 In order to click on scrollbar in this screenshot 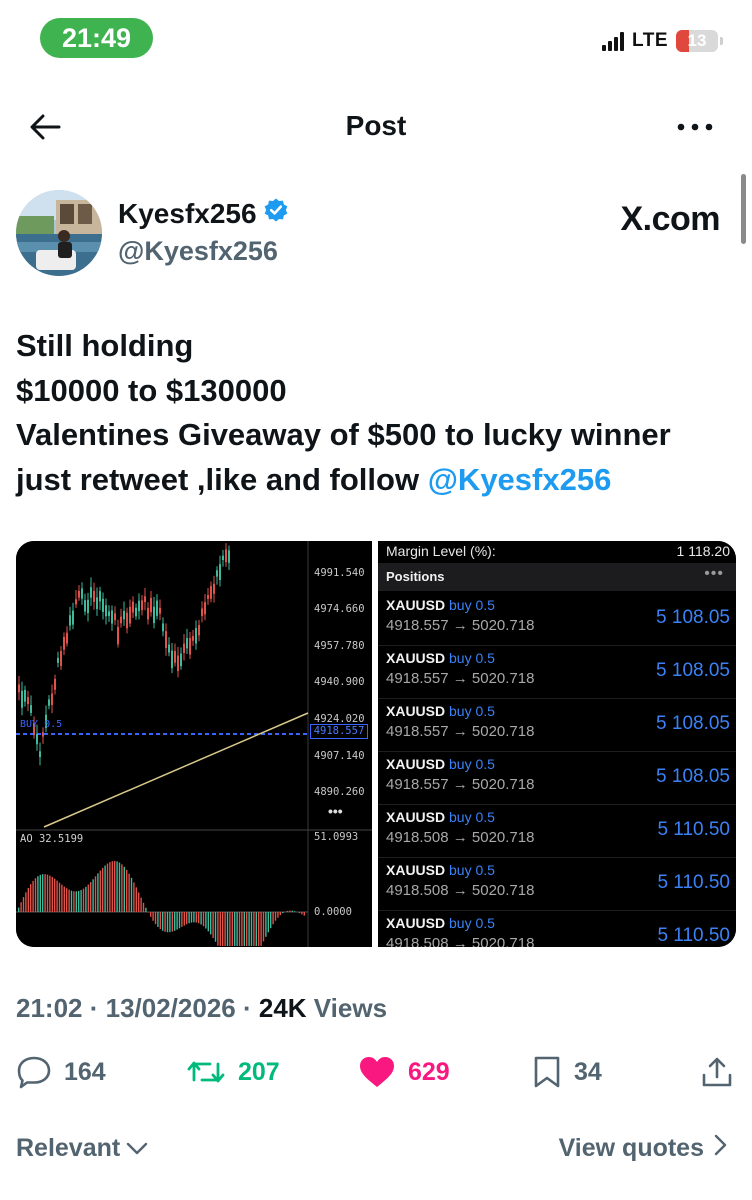, I will do `click(743, 209)`.